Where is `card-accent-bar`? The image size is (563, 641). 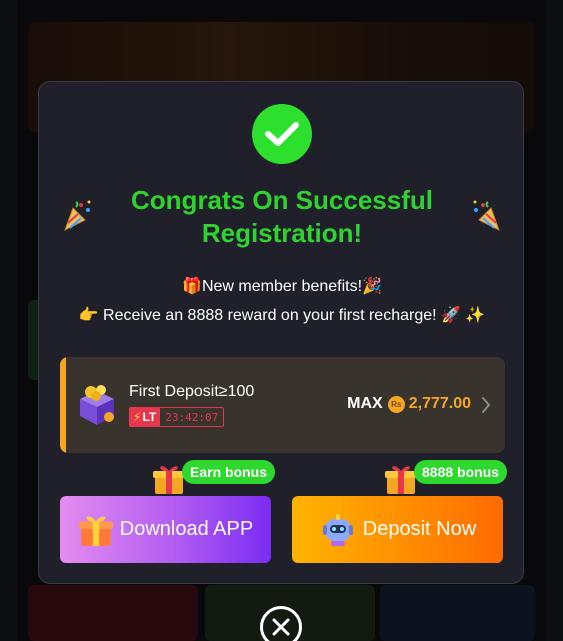 card-accent-bar is located at coordinates (63, 405).